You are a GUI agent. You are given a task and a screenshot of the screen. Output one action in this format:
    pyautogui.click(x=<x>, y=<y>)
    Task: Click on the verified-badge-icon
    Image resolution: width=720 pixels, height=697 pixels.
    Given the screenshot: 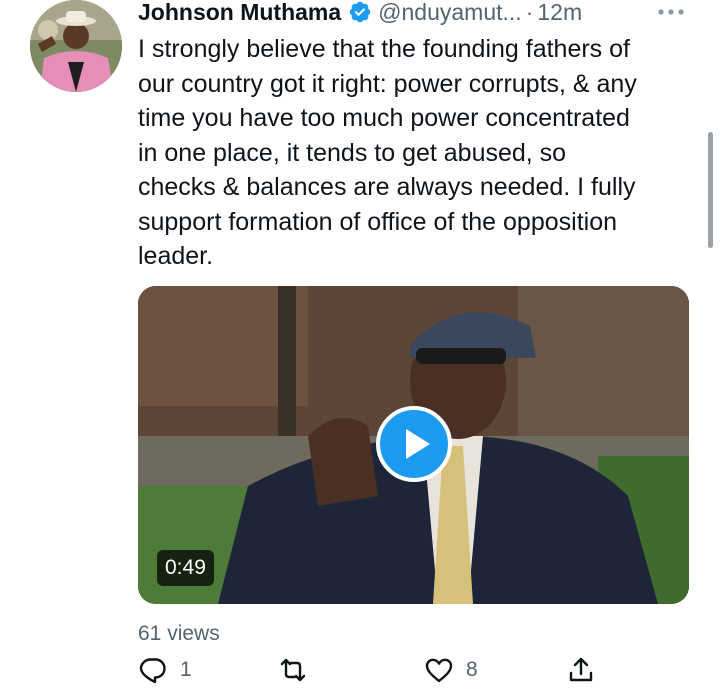 What is the action you would take?
    pyautogui.click(x=360, y=12)
    